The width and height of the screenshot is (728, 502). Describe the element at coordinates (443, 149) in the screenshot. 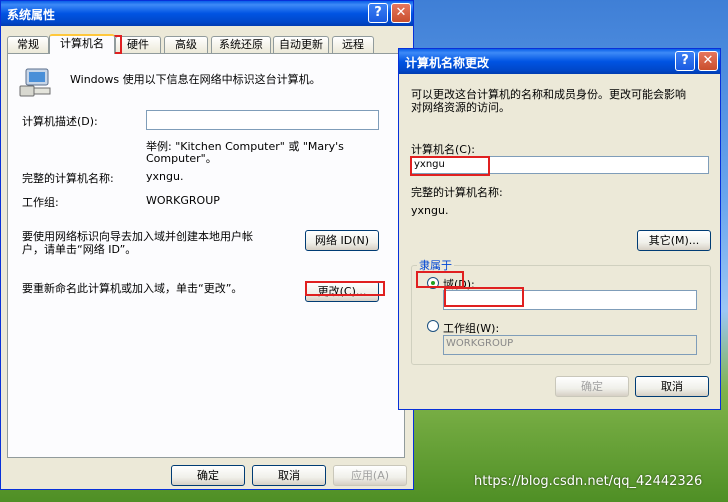

I see `name-label: 计算机名(C):` at that location.